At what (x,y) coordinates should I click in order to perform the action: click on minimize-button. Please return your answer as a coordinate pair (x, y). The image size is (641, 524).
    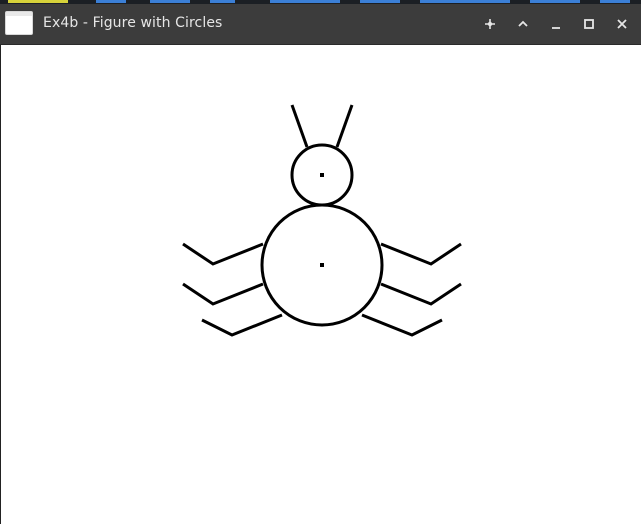
    Looking at the image, I should click on (556, 24).